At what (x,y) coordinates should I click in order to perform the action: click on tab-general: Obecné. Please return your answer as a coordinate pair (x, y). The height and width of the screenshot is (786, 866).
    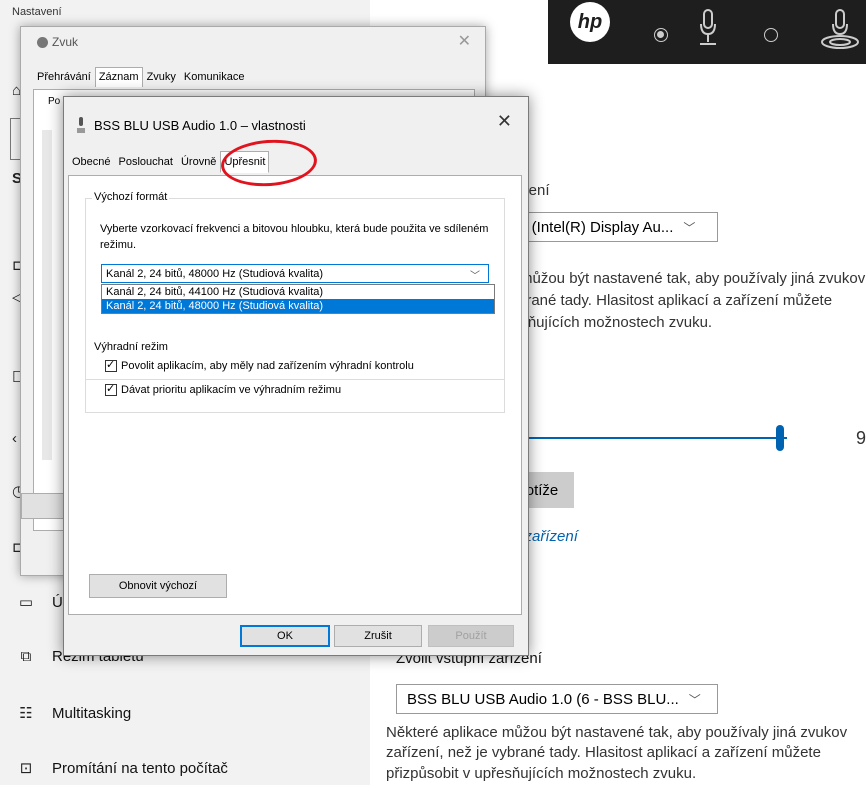
    Looking at the image, I should click on (91, 161).